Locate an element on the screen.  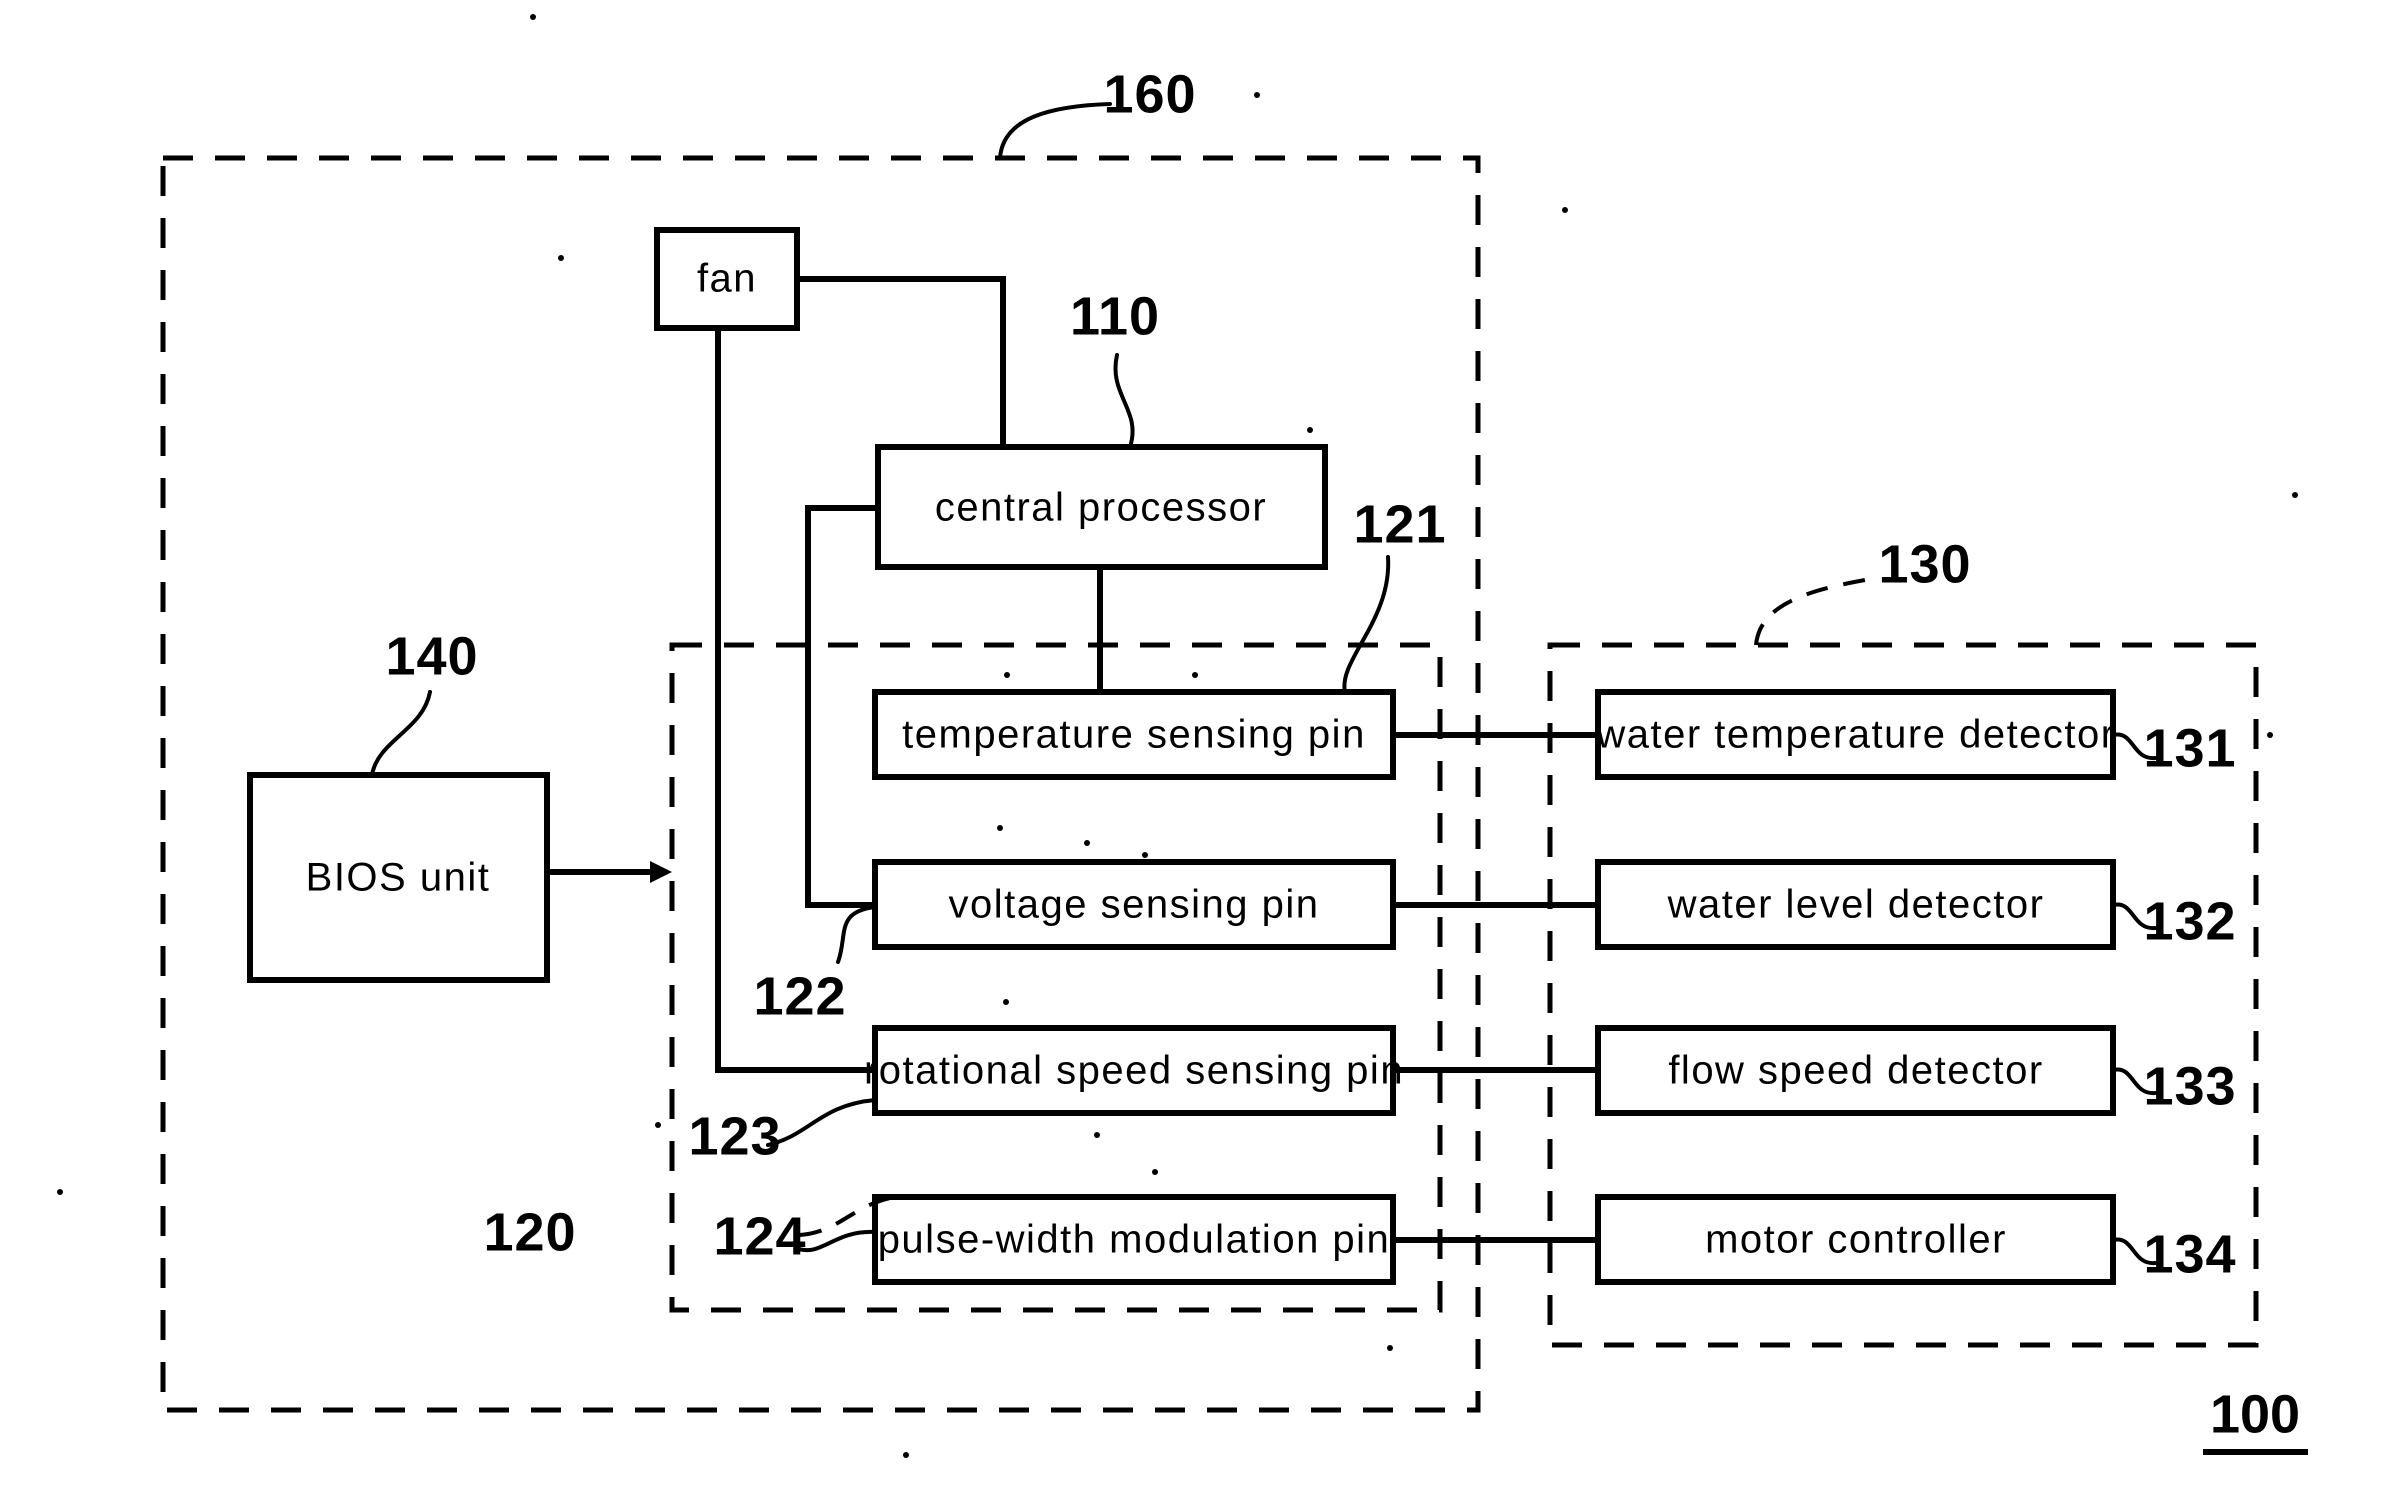
ref-number-124: 124 is located at coordinates (759, 1236).